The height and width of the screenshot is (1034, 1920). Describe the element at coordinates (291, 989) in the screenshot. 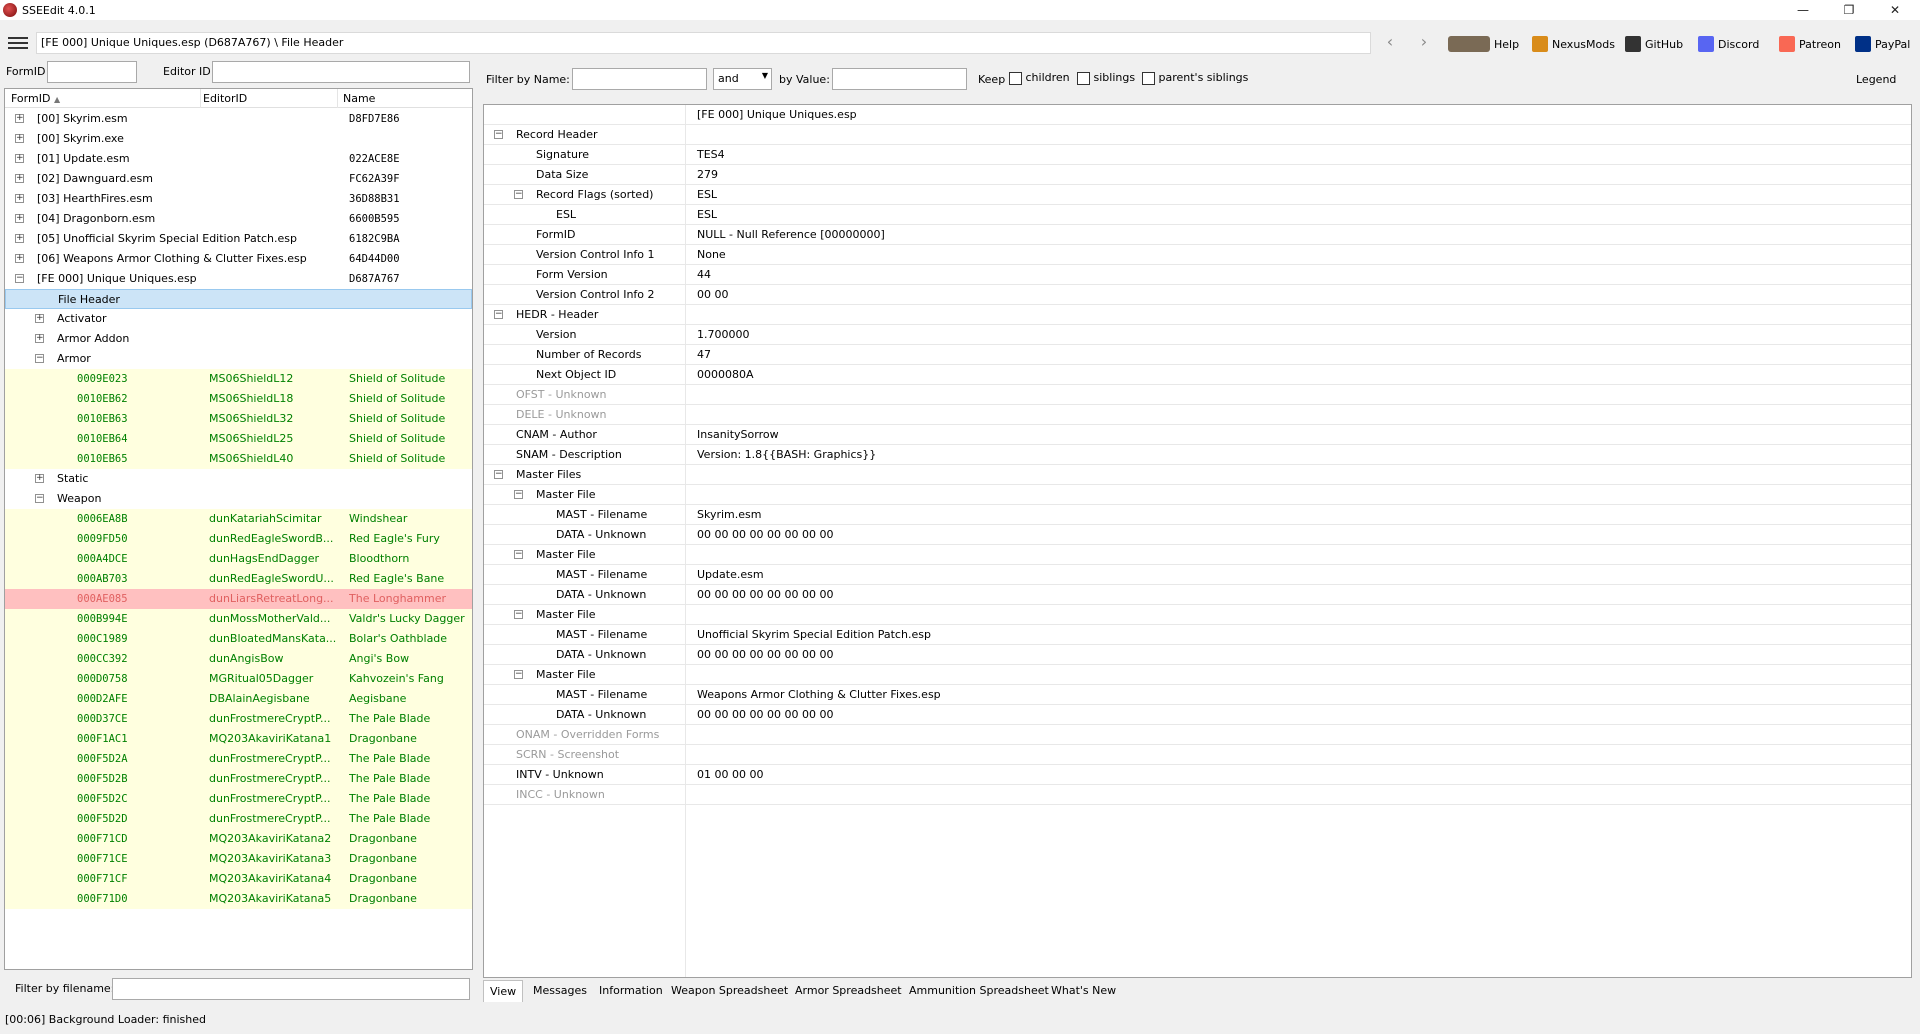

I see `filename-filter-input` at that location.